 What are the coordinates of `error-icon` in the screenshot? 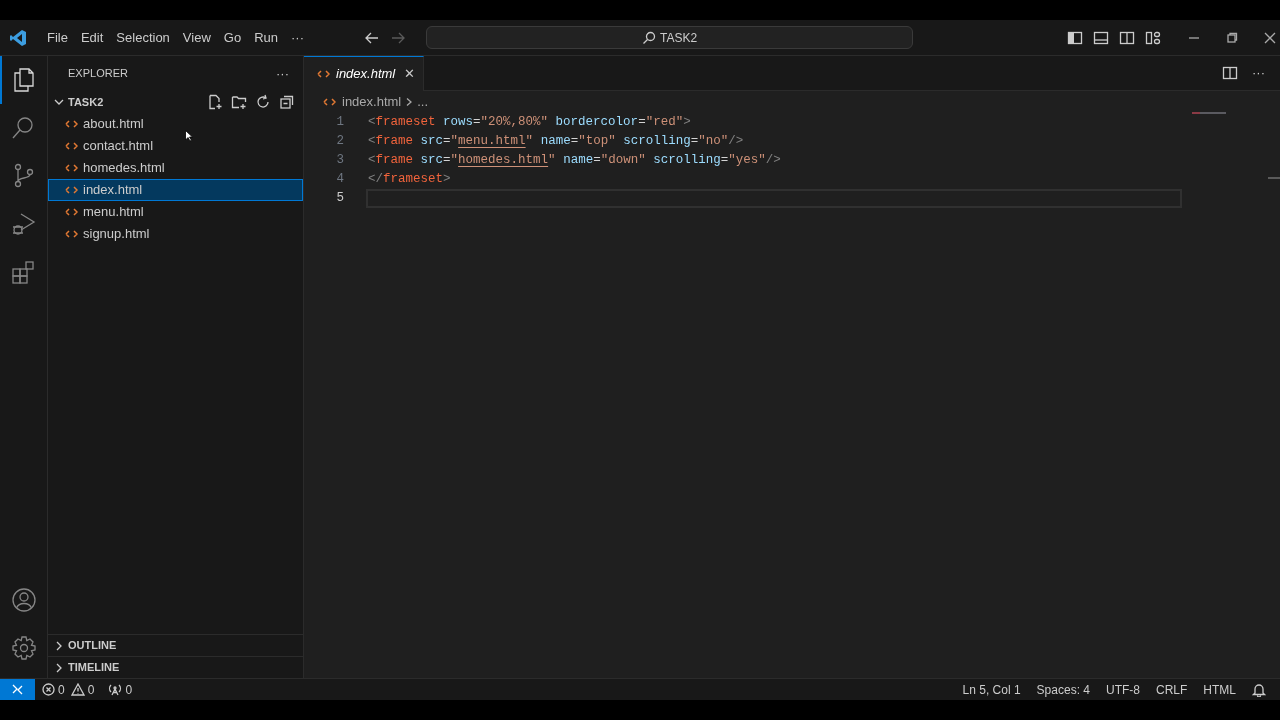 It's located at (48, 689).